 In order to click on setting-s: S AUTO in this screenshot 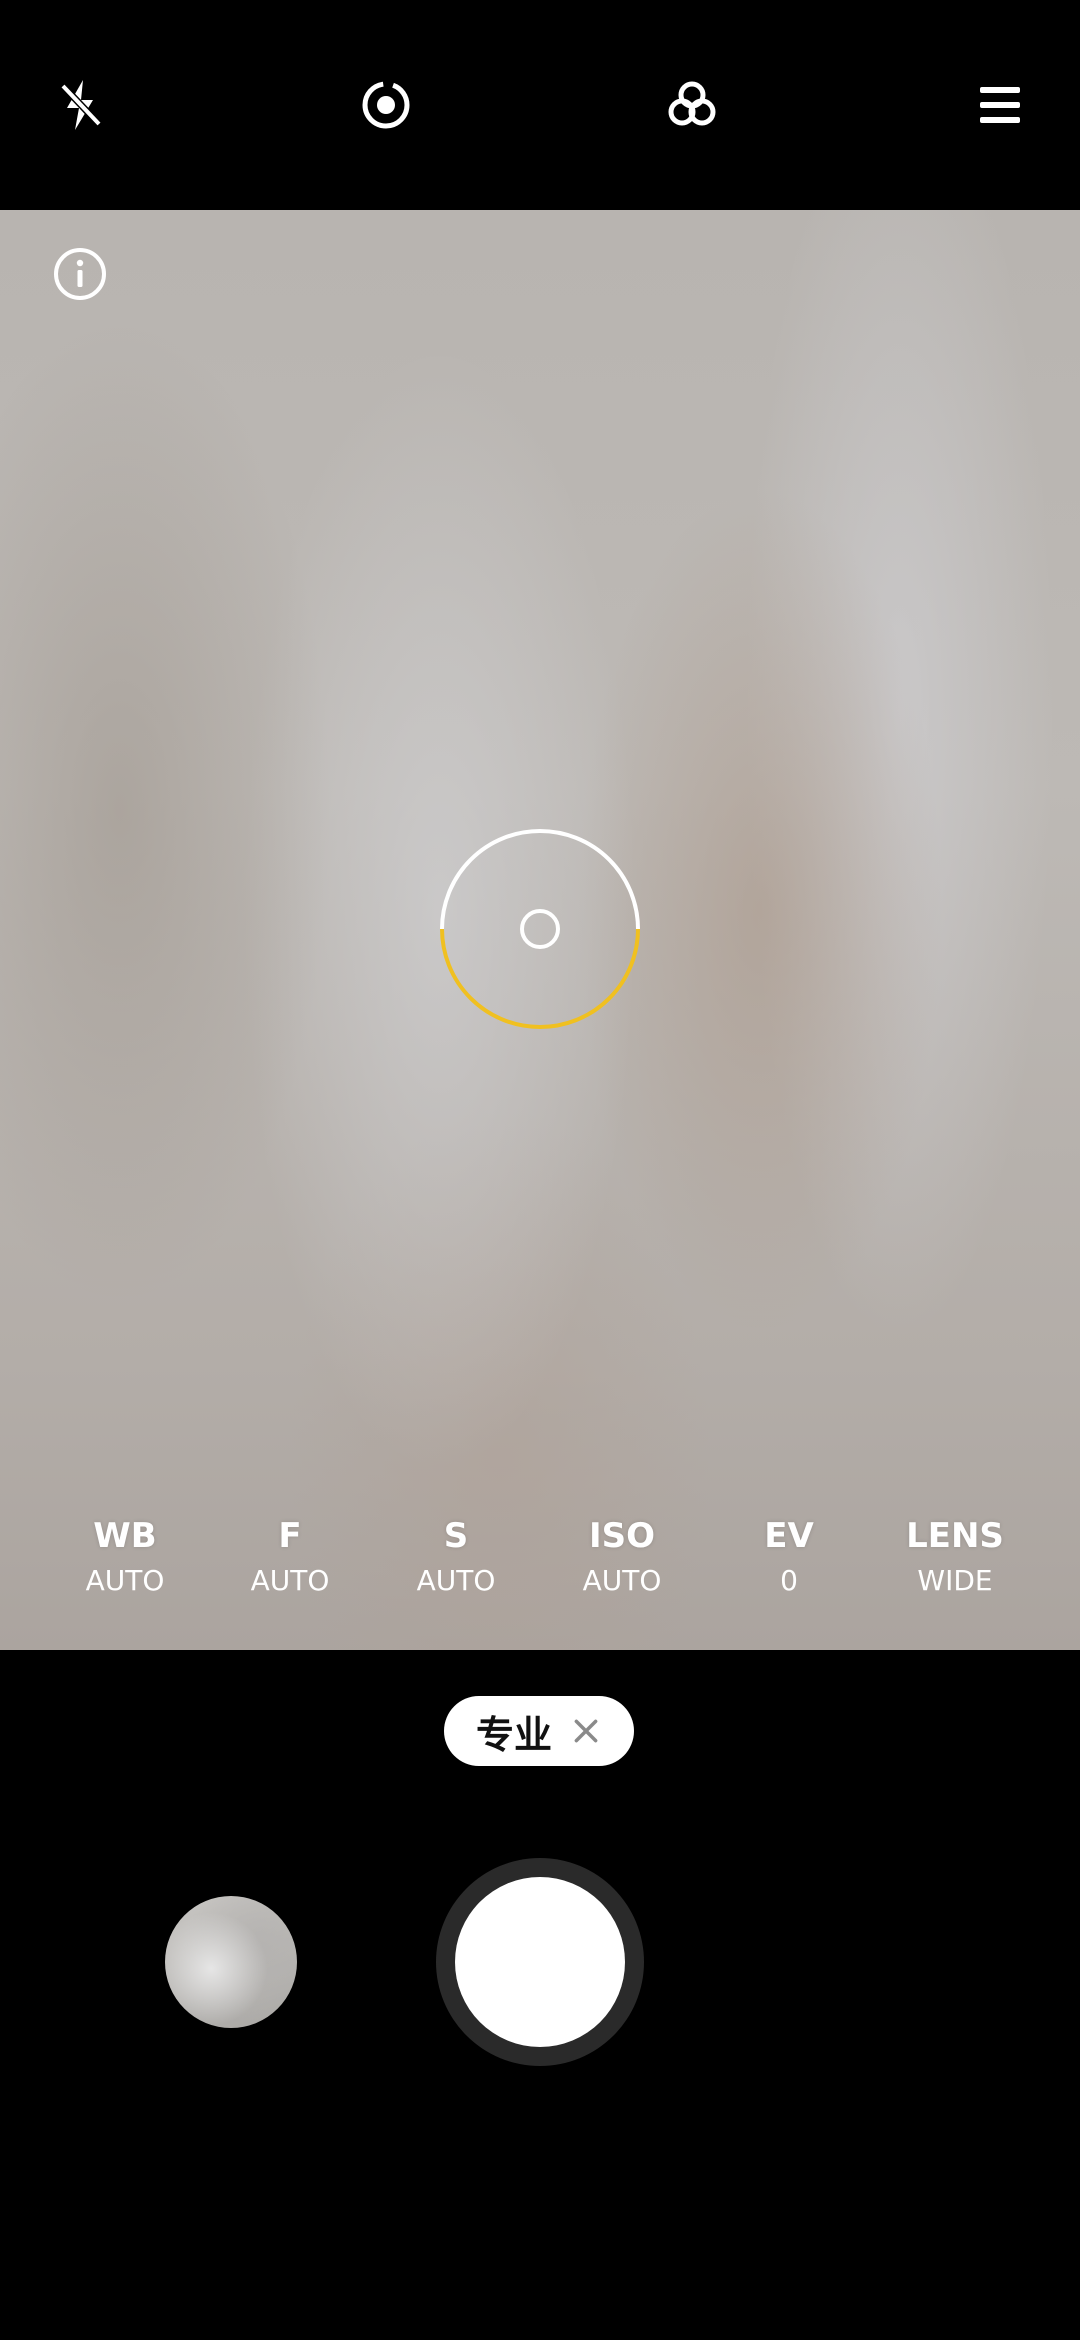, I will do `click(456, 1558)`.